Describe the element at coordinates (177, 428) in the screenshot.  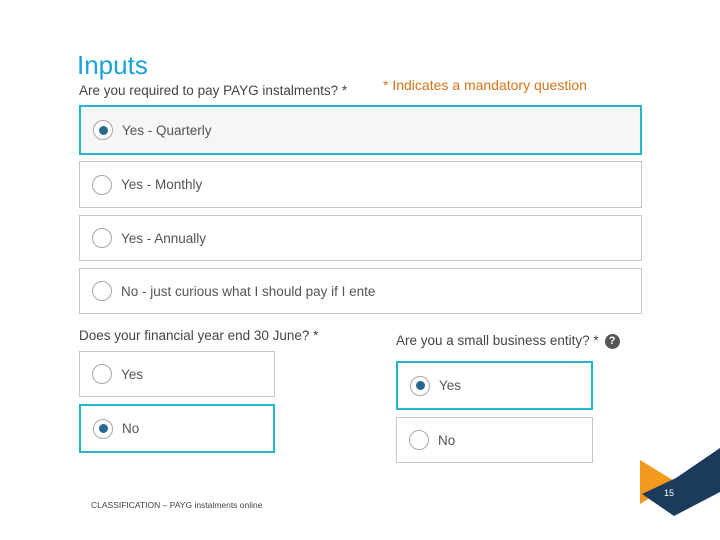
I see `option-fy-no: No` at that location.